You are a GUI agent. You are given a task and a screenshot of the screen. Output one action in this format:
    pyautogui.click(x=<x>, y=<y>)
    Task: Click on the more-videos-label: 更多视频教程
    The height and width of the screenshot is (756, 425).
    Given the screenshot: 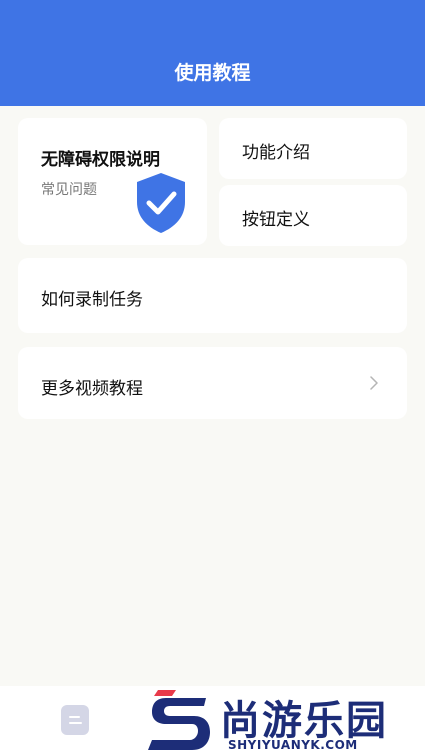 What is the action you would take?
    pyautogui.click(x=92, y=389)
    